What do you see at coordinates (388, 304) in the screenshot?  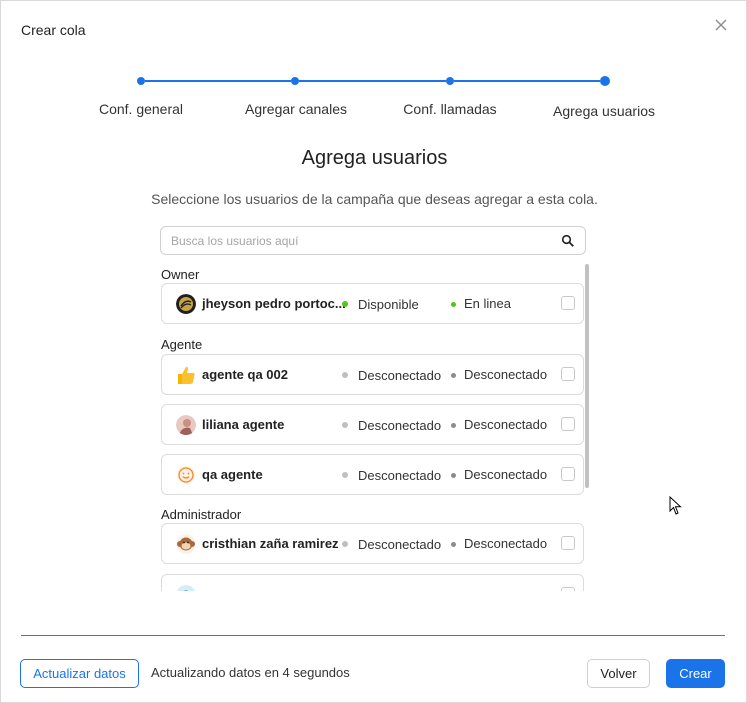 I see `user-status: Disponible` at bounding box center [388, 304].